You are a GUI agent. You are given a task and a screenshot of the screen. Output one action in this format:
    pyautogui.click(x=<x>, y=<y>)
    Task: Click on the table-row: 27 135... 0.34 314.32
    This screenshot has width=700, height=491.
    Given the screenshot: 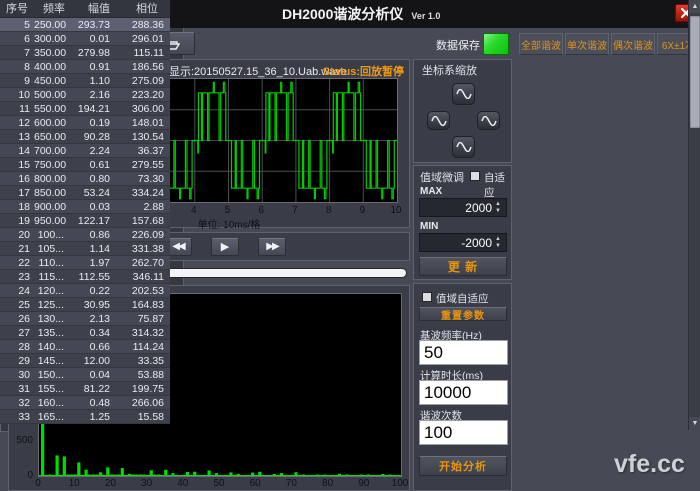 What is the action you would take?
    pyautogui.click(x=85, y=333)
    